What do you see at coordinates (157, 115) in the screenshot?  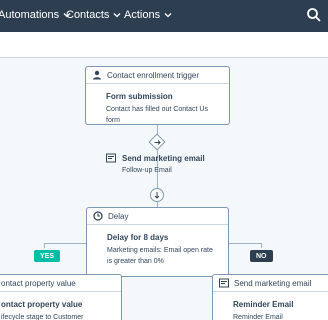 I see `trigger-text: Contact has filled out Contact Us form` at bounding box center [157, 115].